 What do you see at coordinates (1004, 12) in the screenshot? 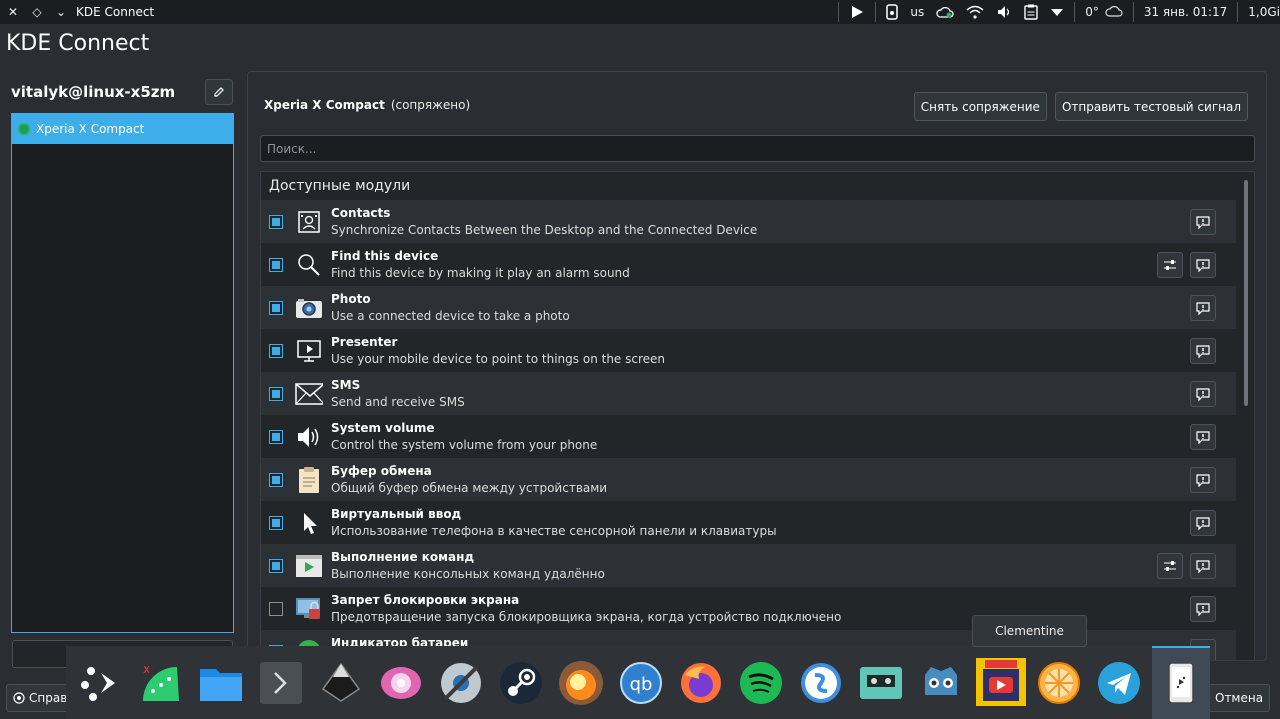
I see `volume-icon` at bounding box center [1004, 12].